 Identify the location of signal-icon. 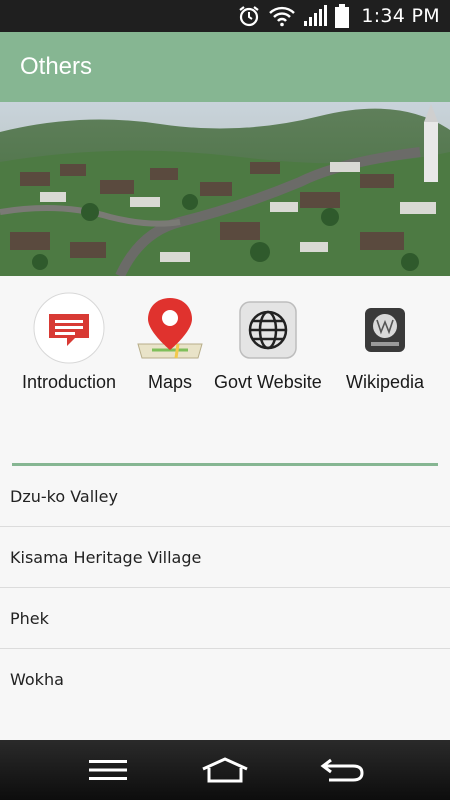
(316, 15).